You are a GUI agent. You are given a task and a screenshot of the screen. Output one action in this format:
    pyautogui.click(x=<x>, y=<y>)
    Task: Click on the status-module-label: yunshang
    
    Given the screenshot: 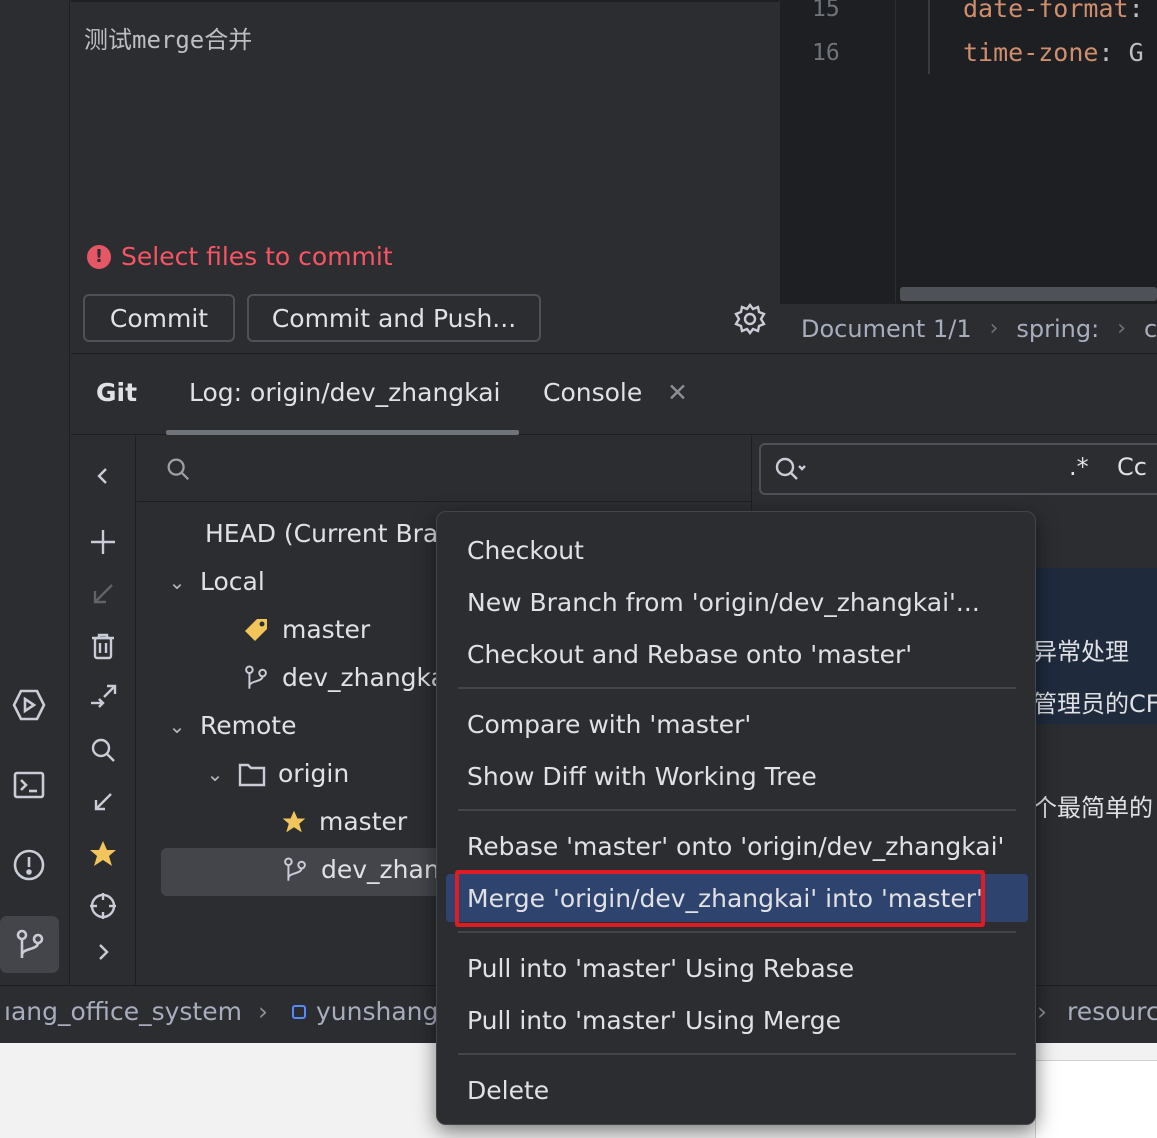 What is the action you would take?
    pyautogui.click(x=377, y=1011)
    